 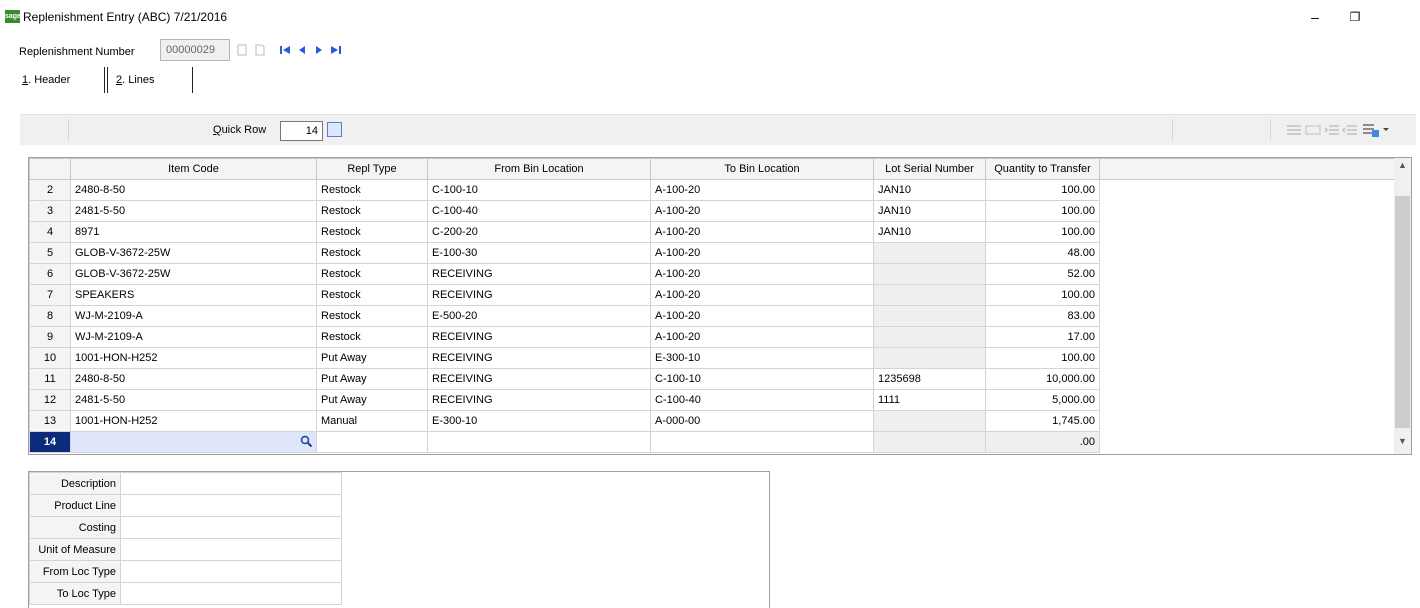 What do you see at coordinates (1402, 168) in the screenshot?
I see `scroll-up-icon: ▲` at bounding box center [1402, 168].